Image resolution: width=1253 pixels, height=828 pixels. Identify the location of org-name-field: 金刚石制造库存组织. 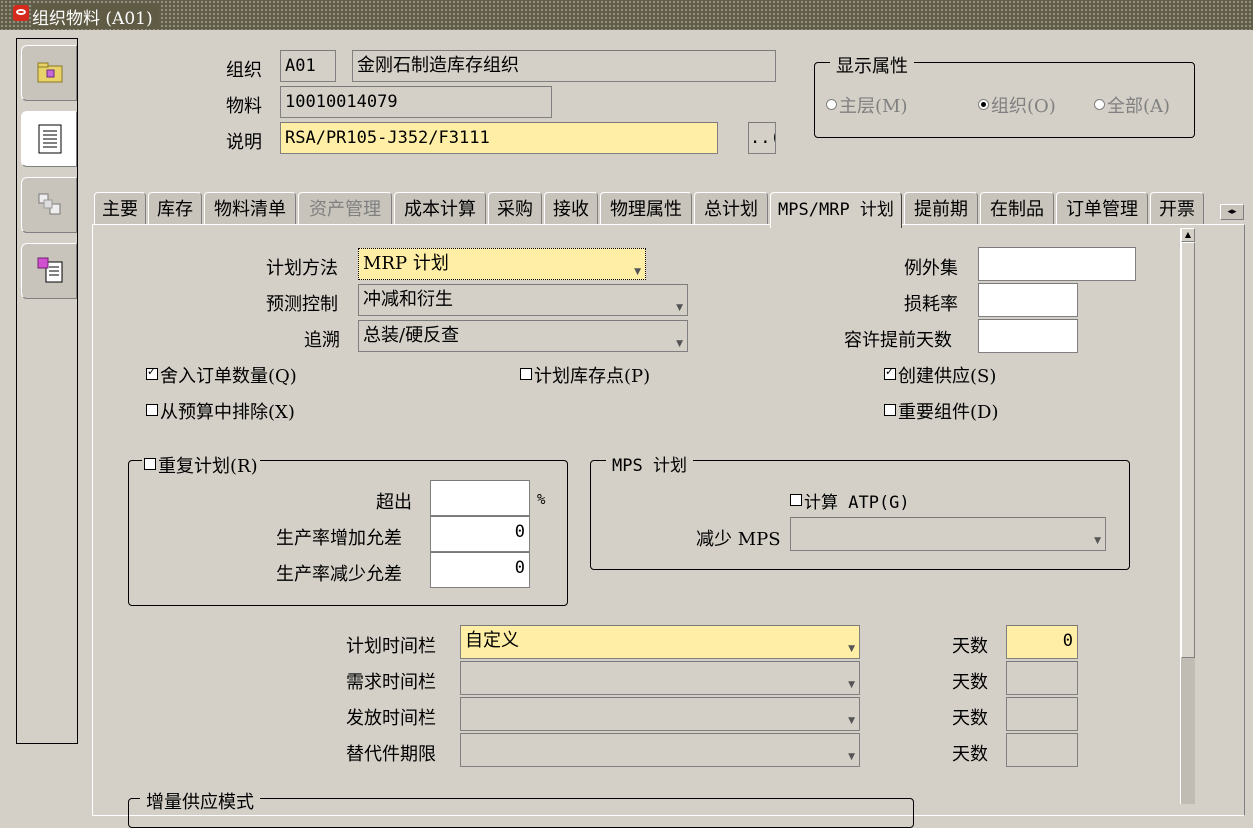
(564, 66).